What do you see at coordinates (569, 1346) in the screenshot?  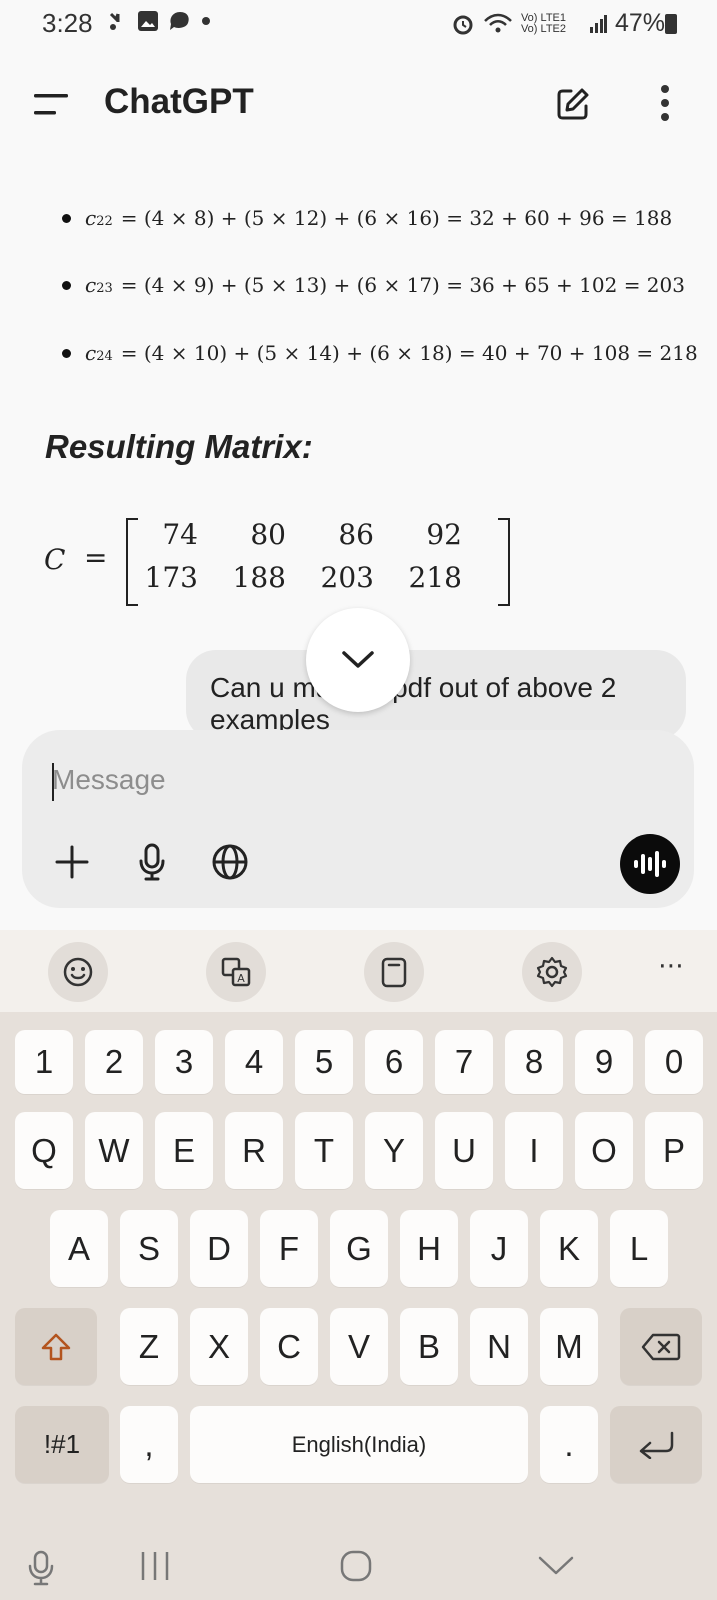 I see `key-m: M` at bounding box center [569, 1346].